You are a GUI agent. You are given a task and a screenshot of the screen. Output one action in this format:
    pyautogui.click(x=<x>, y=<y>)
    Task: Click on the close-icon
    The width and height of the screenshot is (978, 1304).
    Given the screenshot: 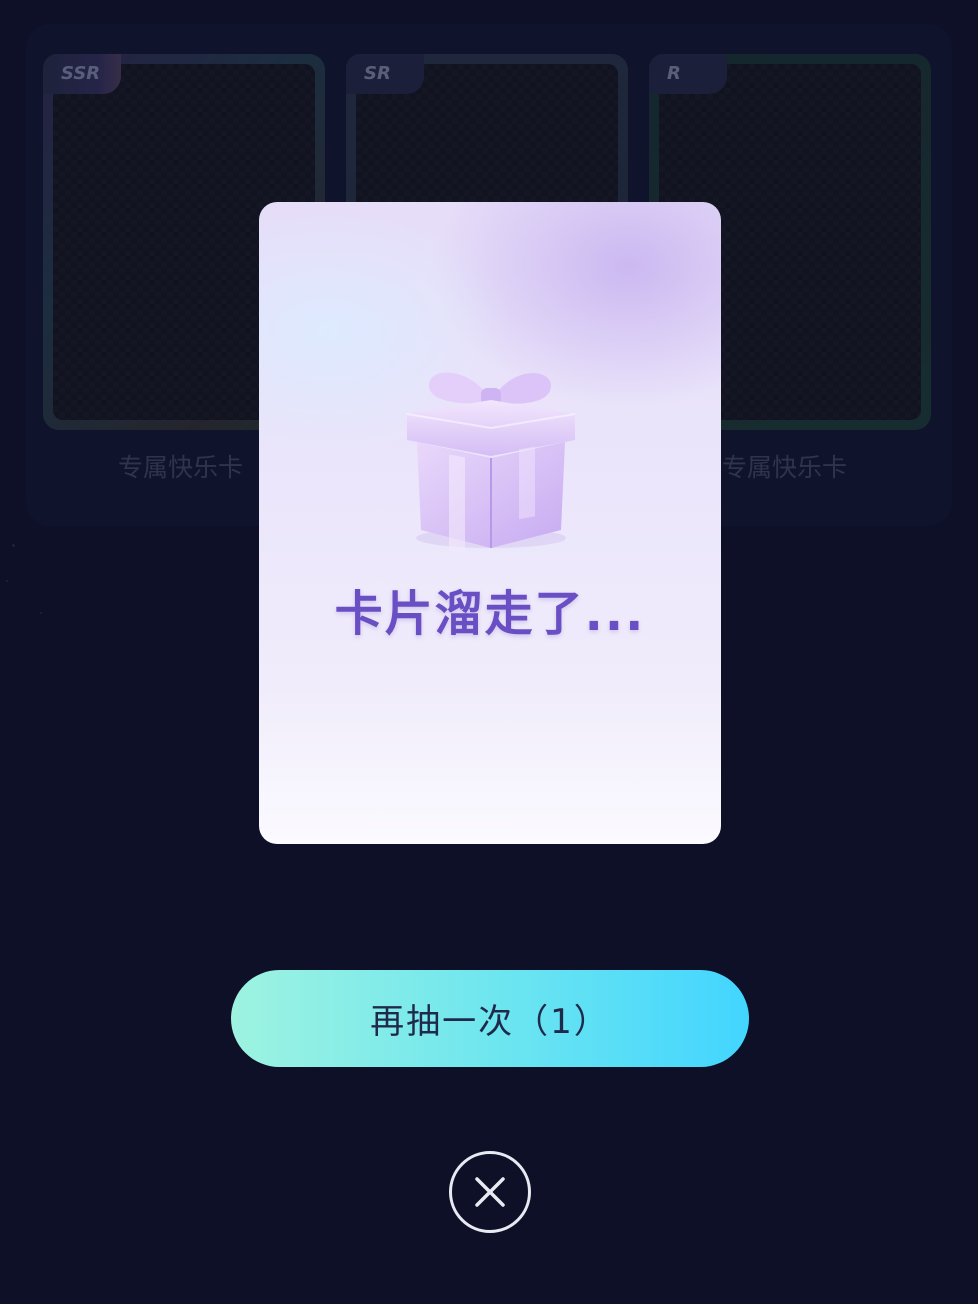 What is the action you would take?
    pyautogui.click(x=490, y=1192)
    